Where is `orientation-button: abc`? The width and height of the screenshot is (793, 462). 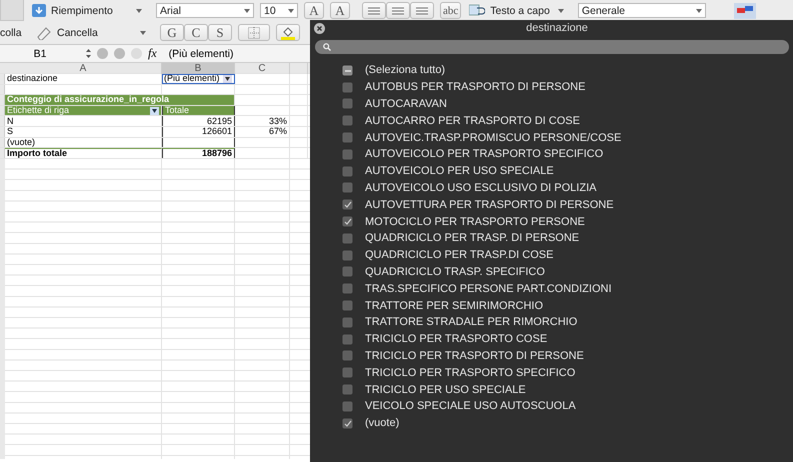 orientation-button: abc is located at coordinates (451, 10).